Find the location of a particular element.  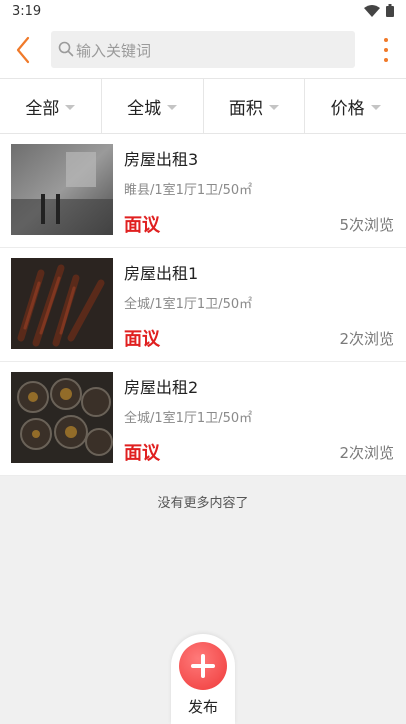

publish-fab: 发布 is located at coordinates (203, 679).